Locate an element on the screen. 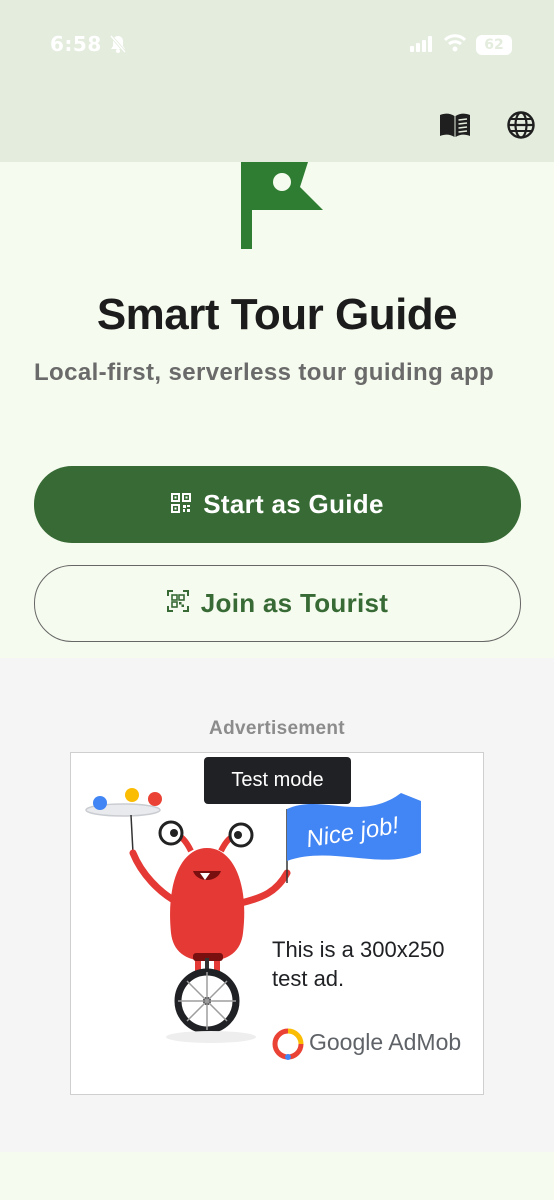 The height and width of the screenshot is (1200, 554). qr-code-icon is located at coordinates (181, 504).